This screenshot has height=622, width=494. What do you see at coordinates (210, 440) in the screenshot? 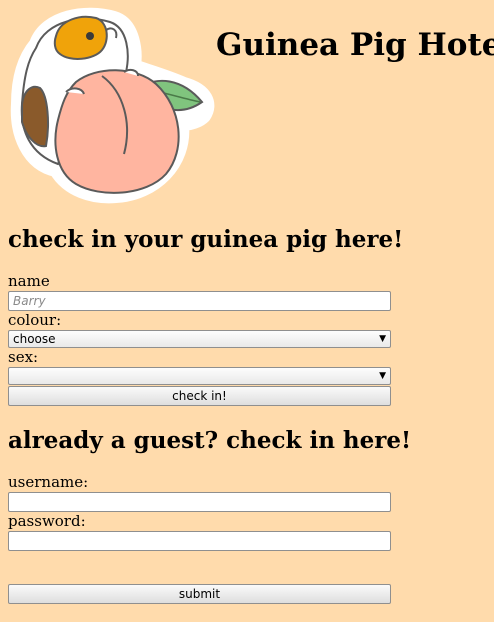
I see `guest-heading: already a guest? check in here!` at bounding box center [210, 440].